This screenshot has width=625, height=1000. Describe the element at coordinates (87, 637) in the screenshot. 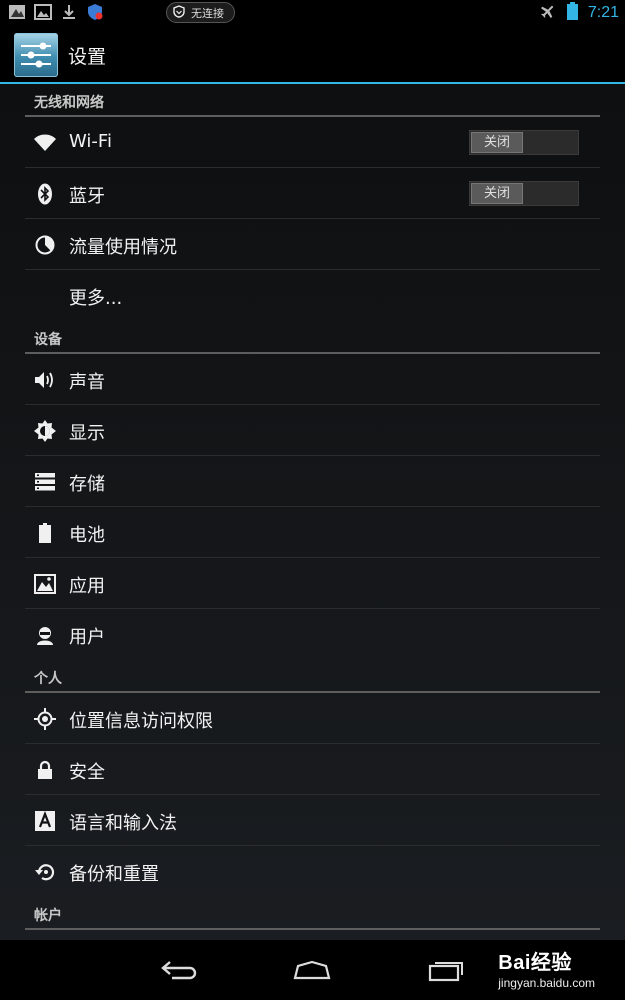

I see `settings-item-label: 用户` at that location.